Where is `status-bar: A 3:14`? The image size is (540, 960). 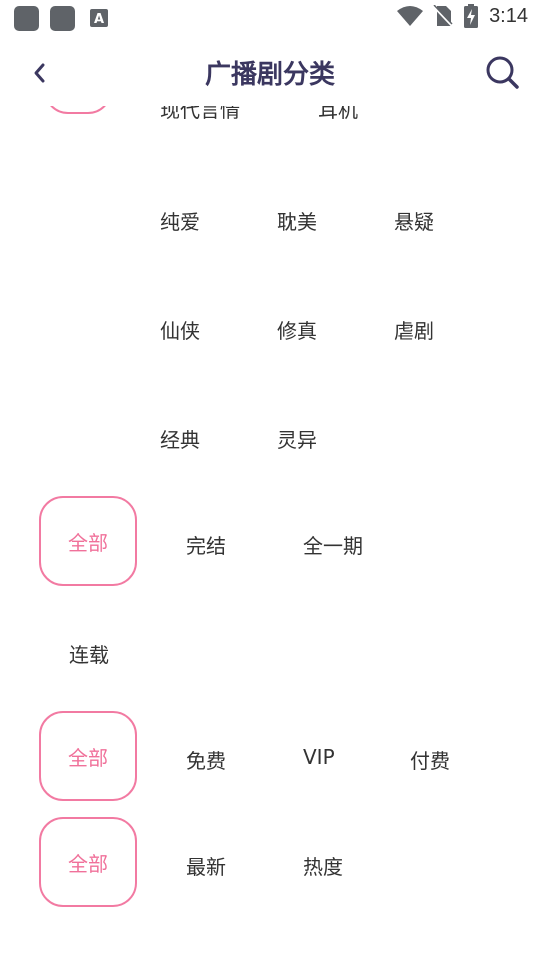
status-bar: A 3:14 is located at coordinates (270, 18).